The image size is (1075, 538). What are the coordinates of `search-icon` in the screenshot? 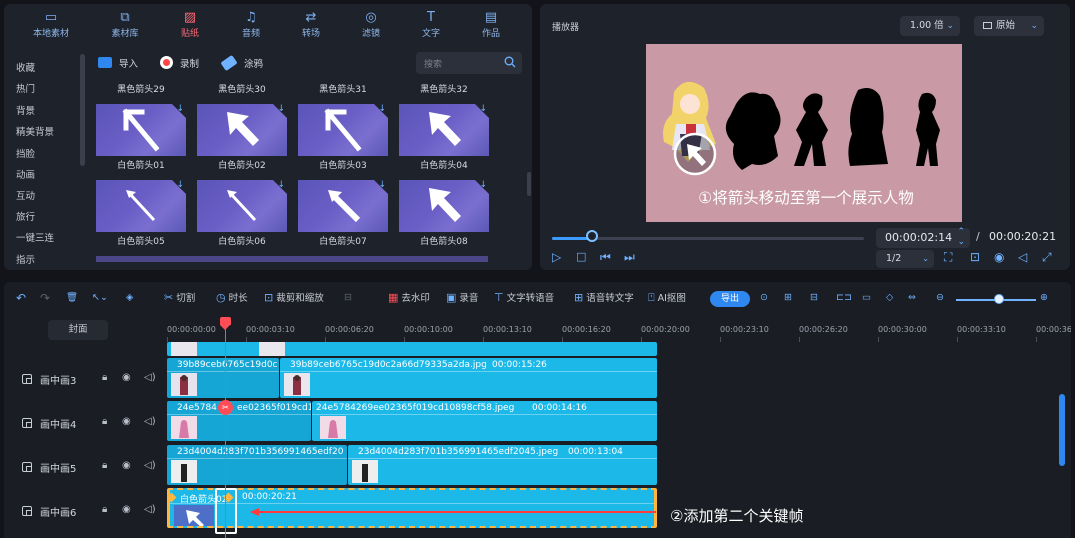 It's located at (510, 62).